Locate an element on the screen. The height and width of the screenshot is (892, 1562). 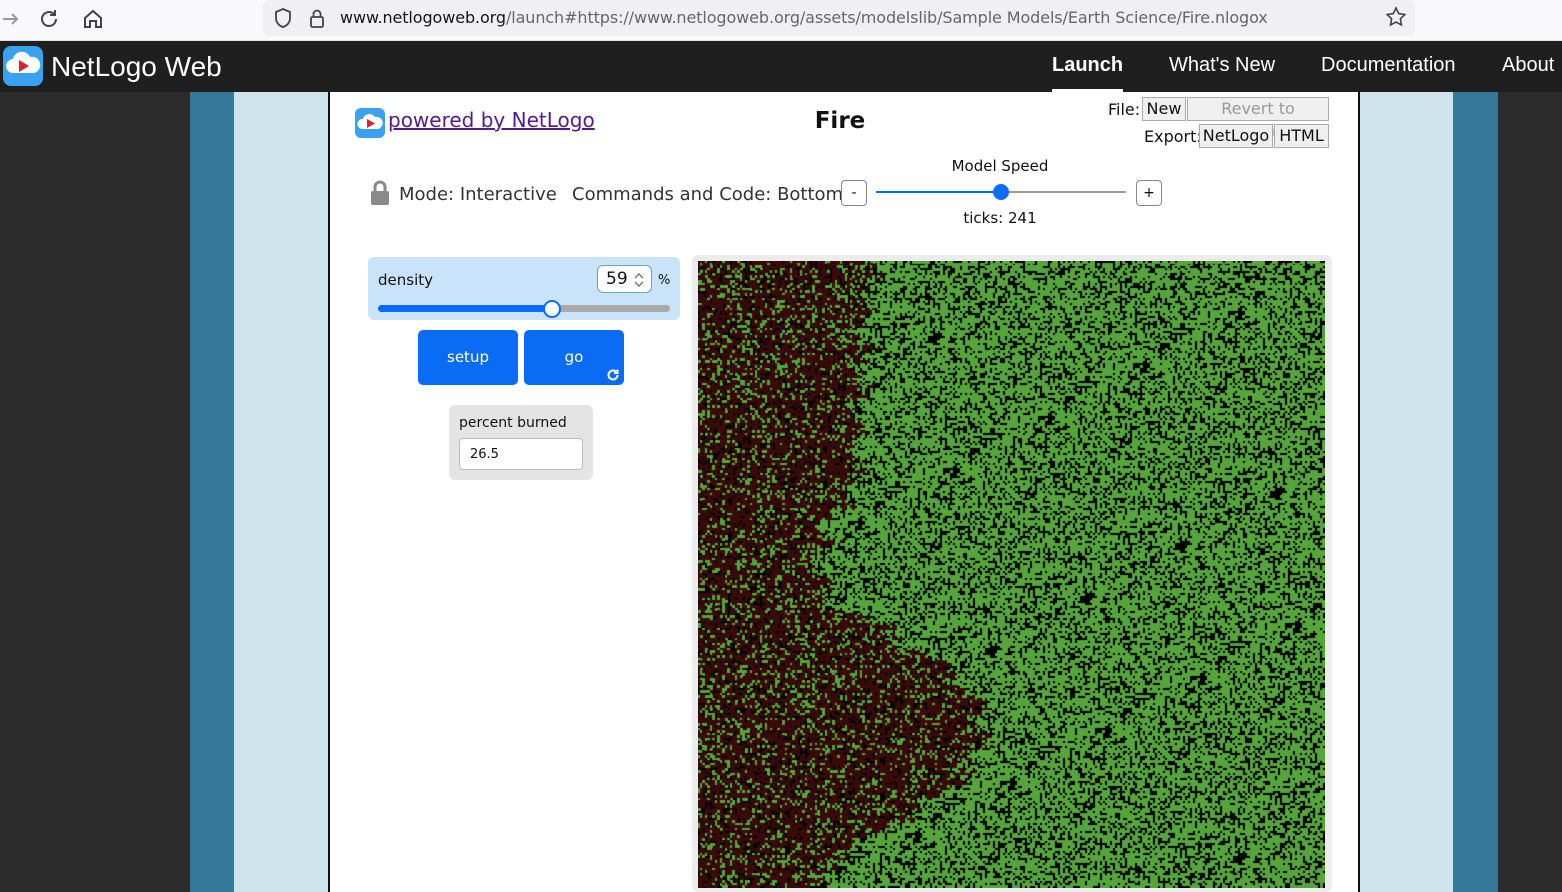
nav-launch: Launch is located at coordinates (1087, 65).